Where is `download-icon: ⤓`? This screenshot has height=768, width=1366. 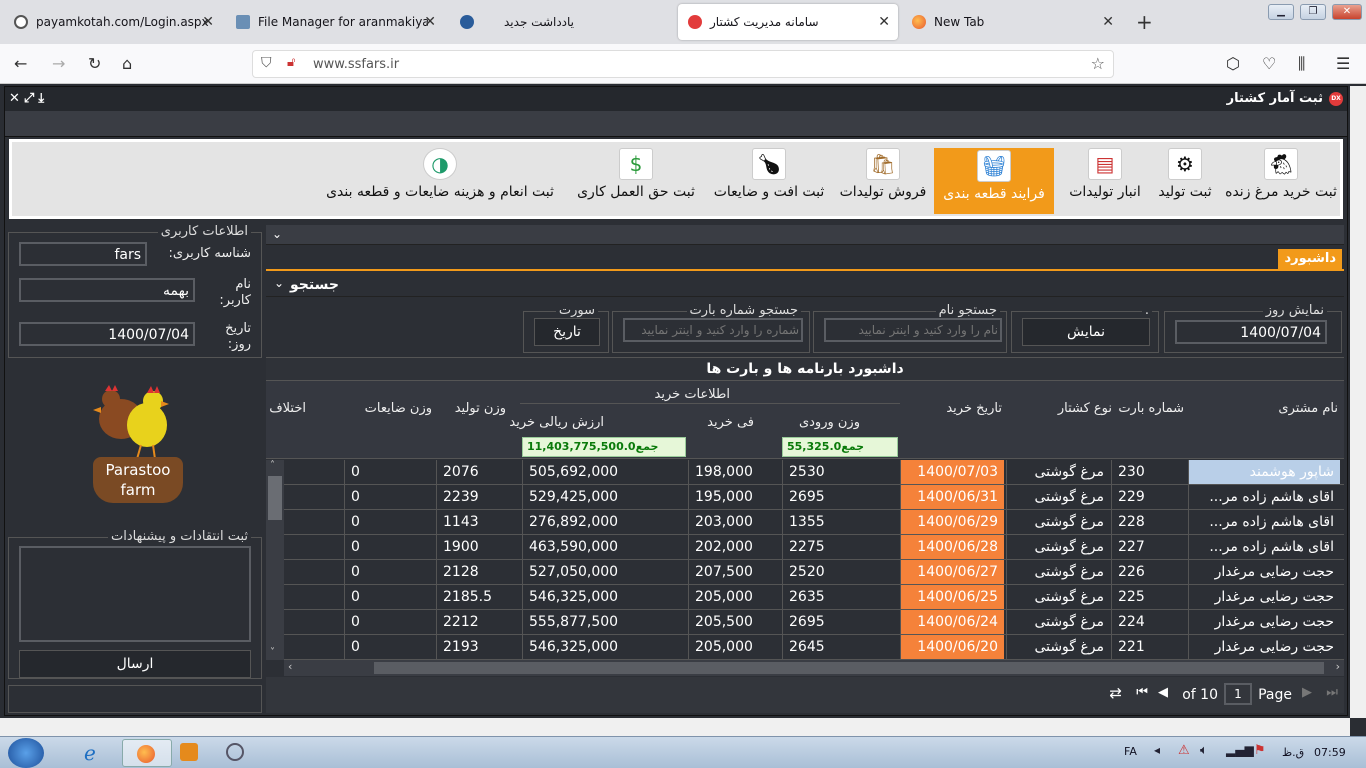 download-icon: ⤓ is located at coordinates (43, 98).